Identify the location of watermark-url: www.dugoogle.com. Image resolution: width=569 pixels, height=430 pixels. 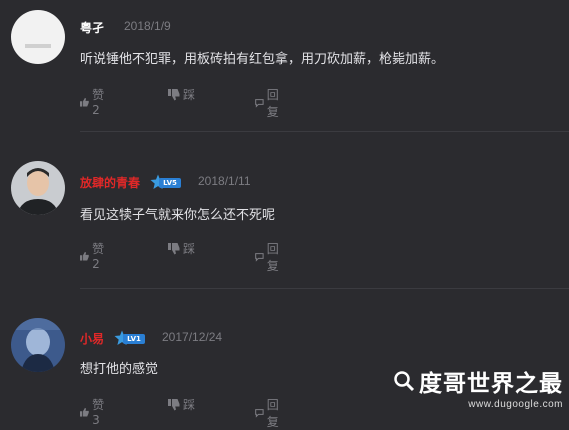
(515, 404).